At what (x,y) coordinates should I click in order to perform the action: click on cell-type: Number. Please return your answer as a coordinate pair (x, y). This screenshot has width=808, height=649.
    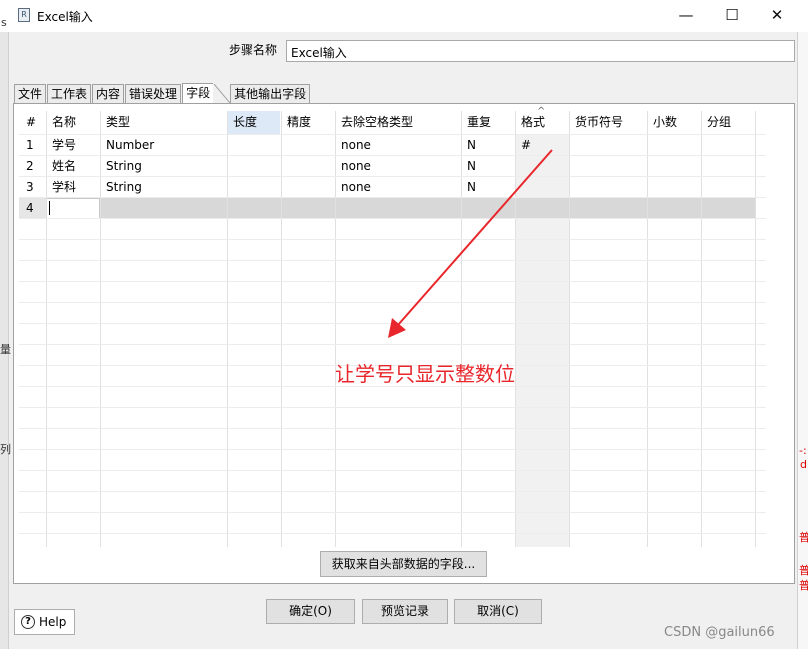
    Looking at the image, I should click on (163, 145).